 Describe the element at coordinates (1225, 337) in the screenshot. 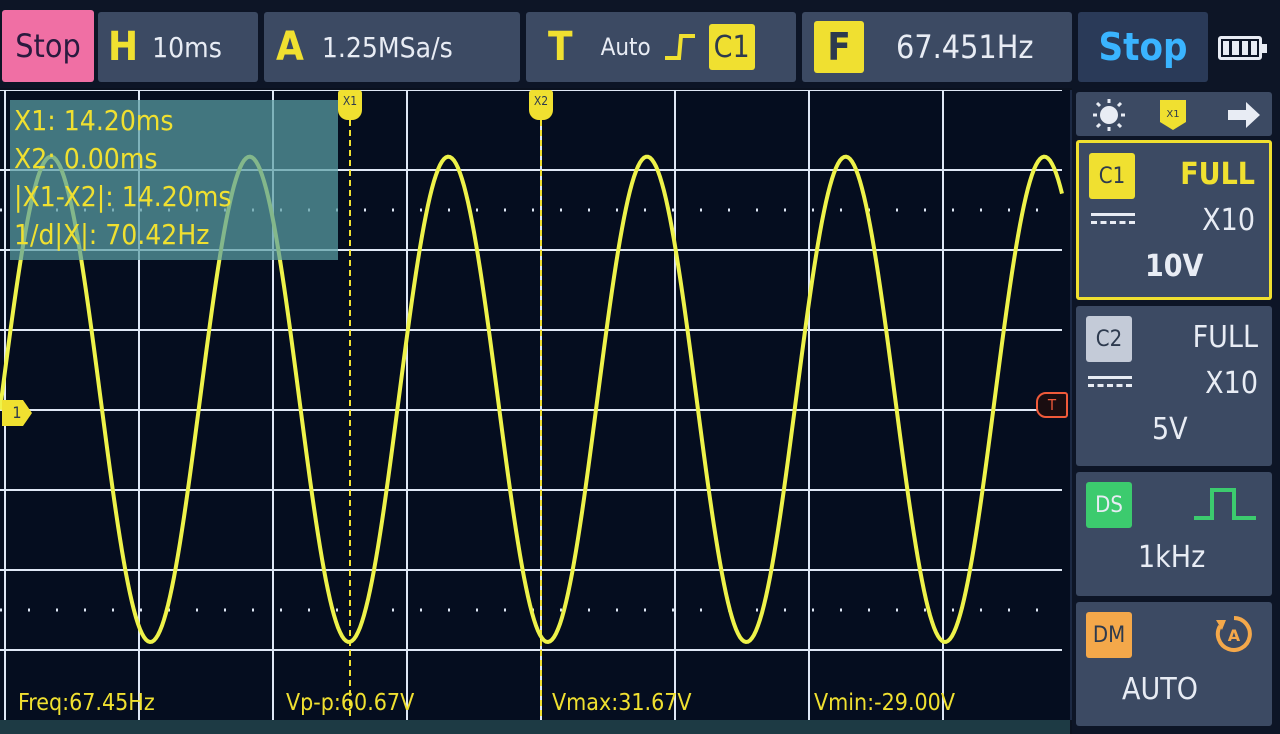

I see `channel-2-coupling: FULL` at that location.